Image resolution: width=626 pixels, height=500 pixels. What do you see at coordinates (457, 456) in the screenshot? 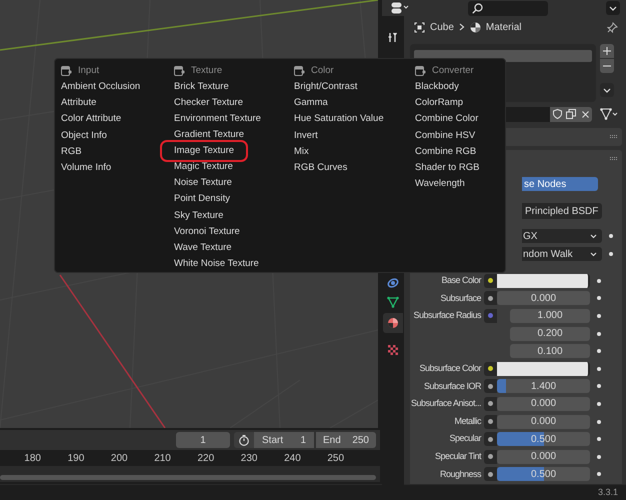
I see `input-label: Specular Tint` at bounding box center [457, 456].